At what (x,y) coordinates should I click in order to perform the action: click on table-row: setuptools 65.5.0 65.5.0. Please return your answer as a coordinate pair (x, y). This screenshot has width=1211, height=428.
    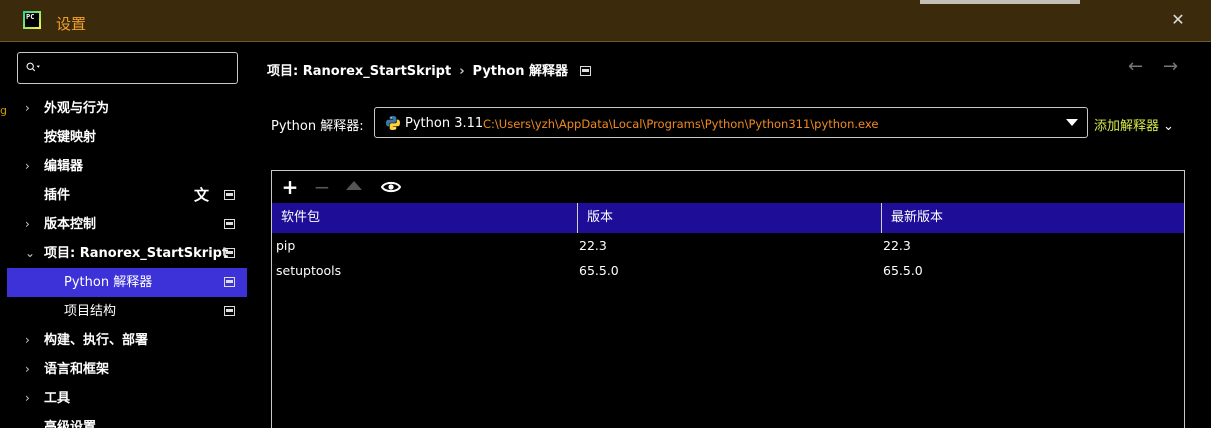
    Looking at the image, I should click on (728, 270).